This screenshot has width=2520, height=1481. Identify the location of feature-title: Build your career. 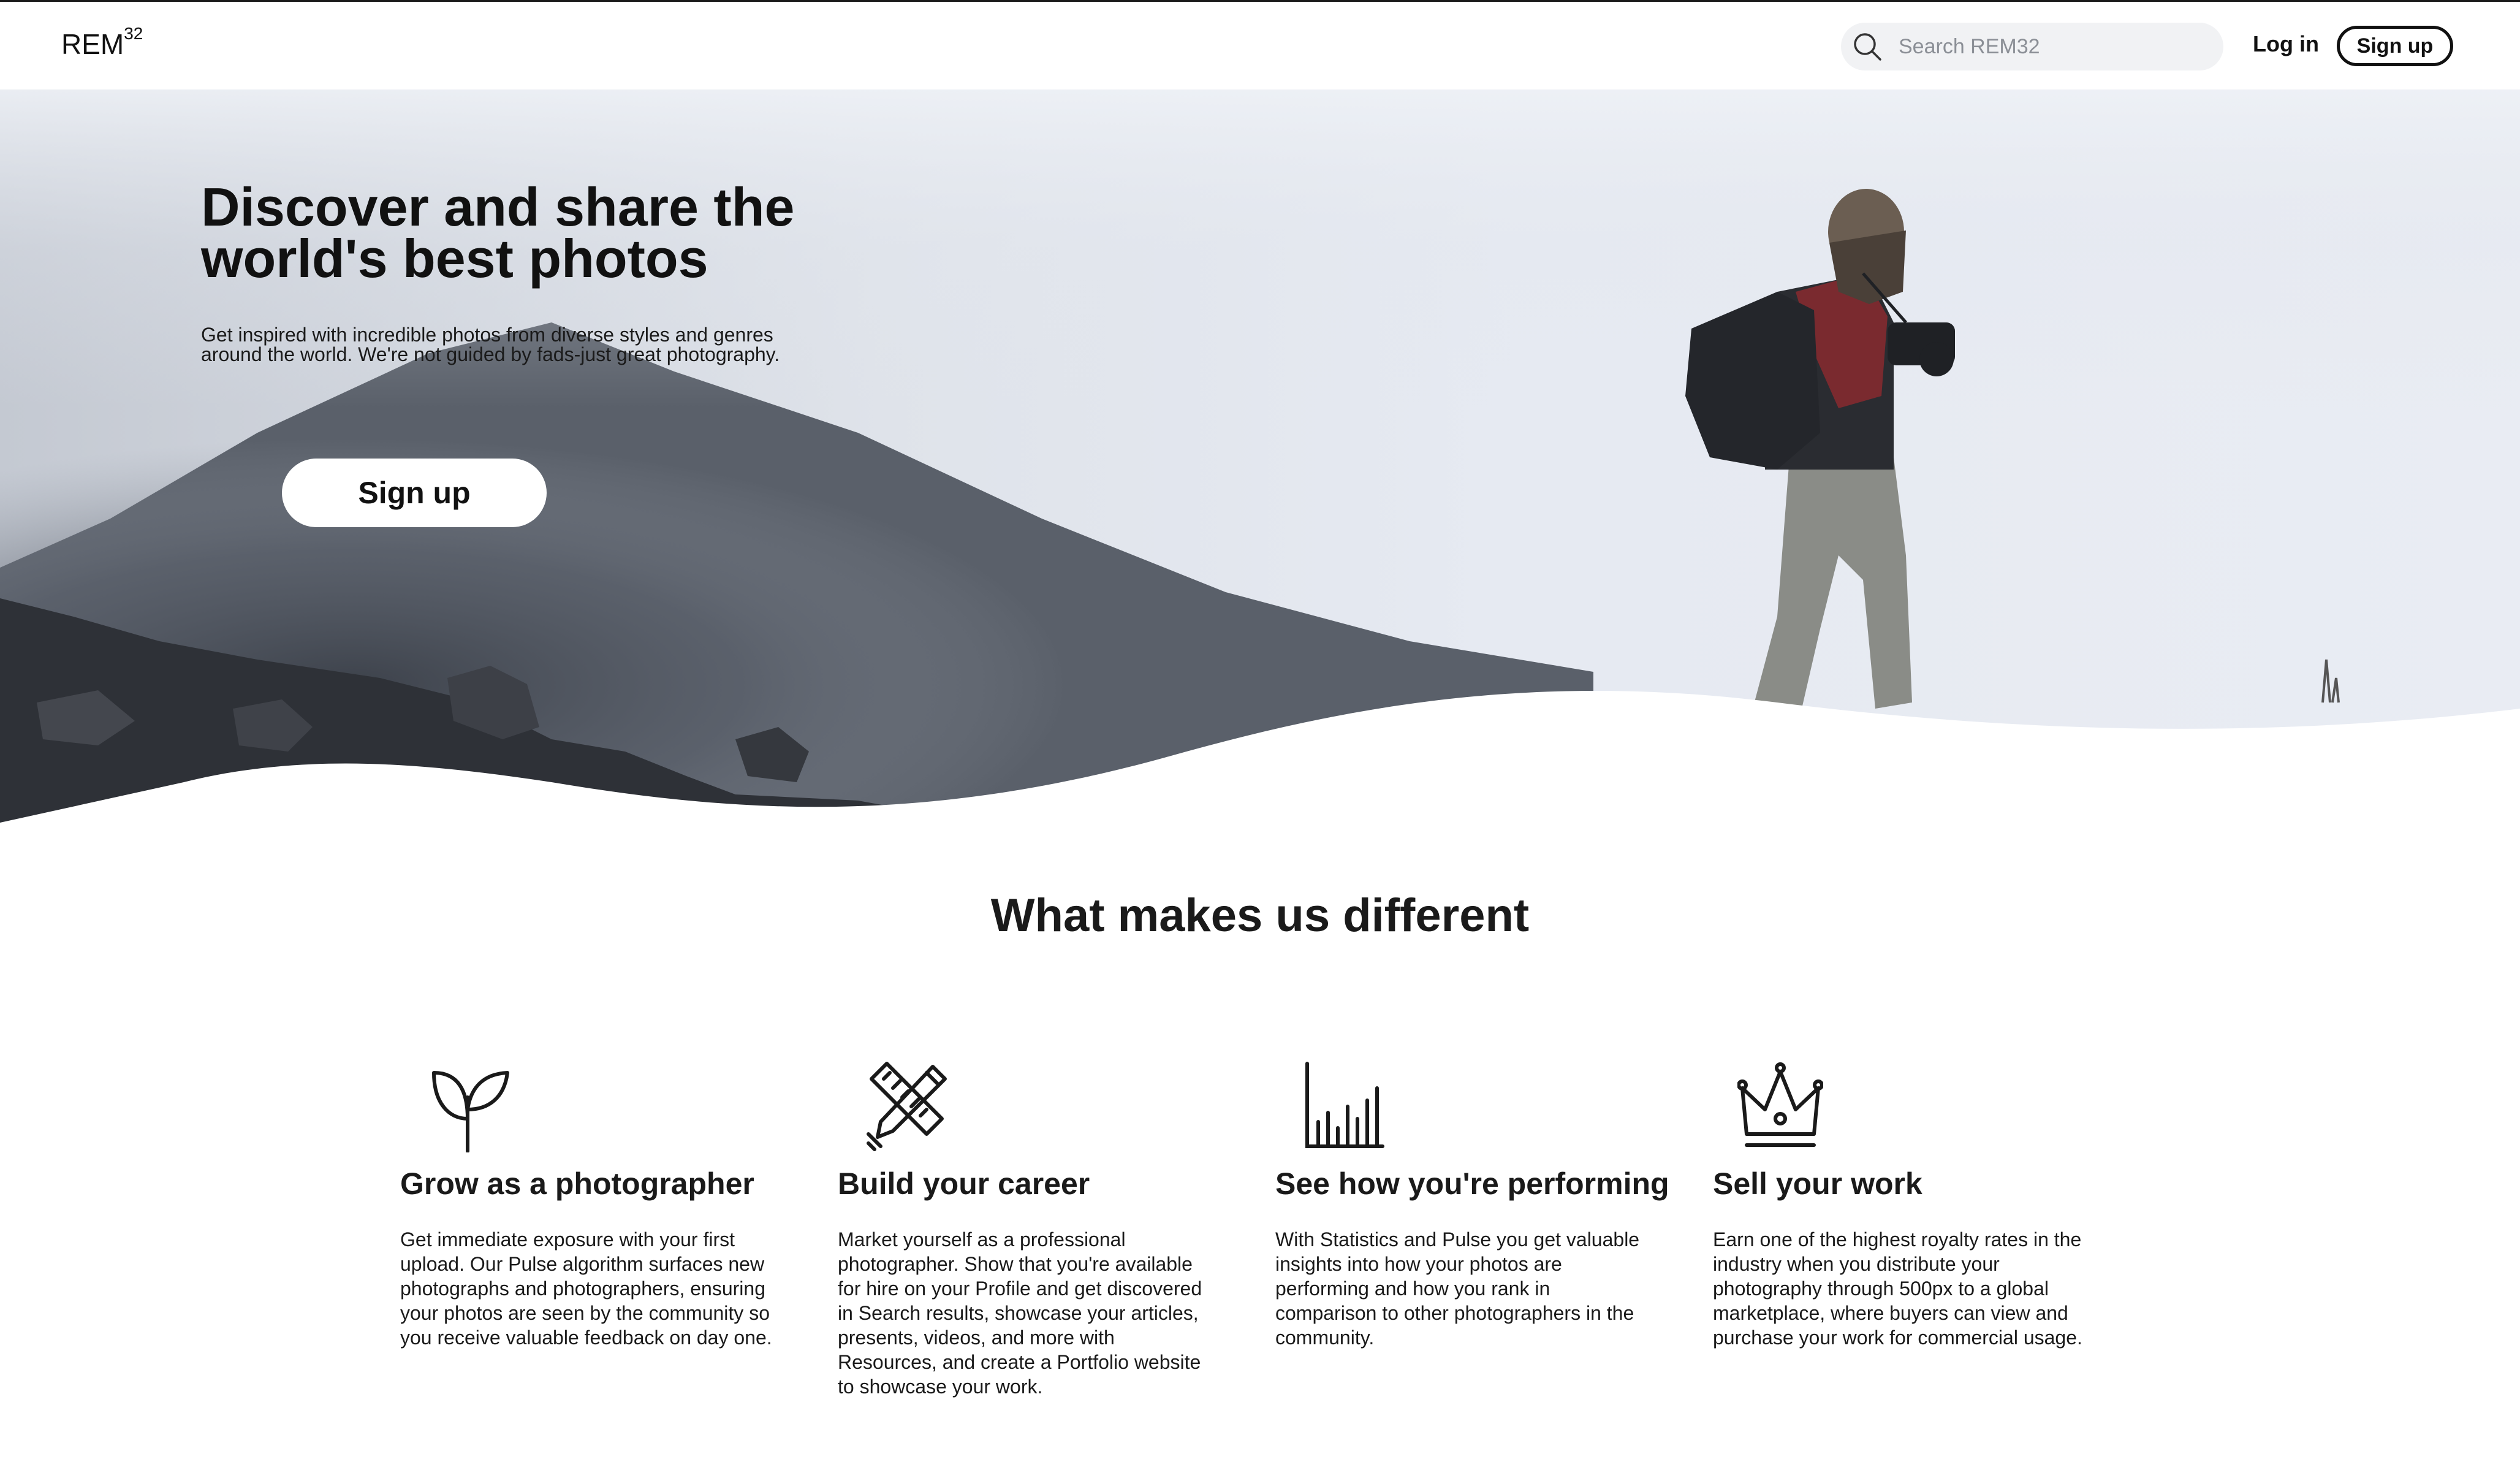
(964, 1184).